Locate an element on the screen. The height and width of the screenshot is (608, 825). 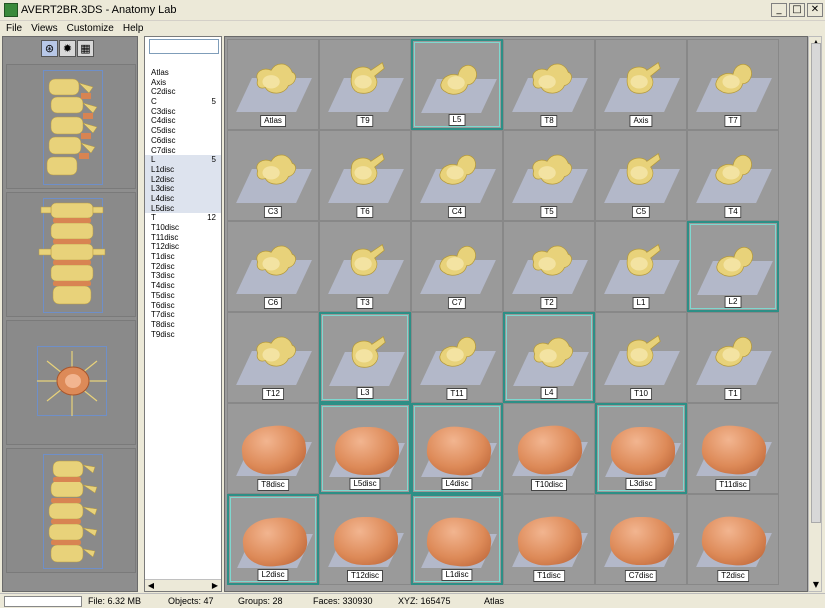
model-tile: T5 is located at coordinates (549, 175).